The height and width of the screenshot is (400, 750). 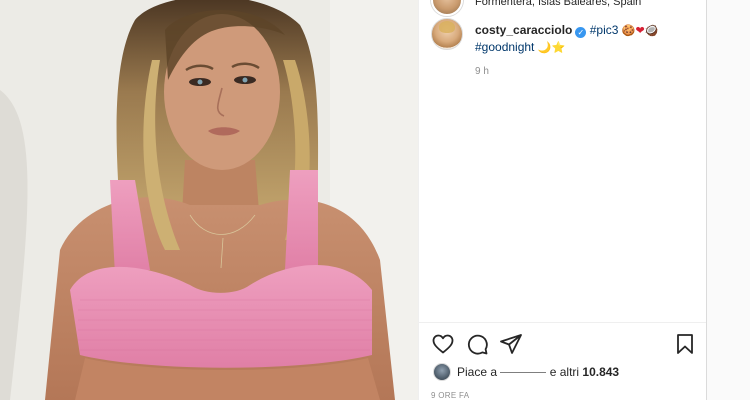 I want to click on caption-username: costy_caracciolo, so click(x=523, y=30).